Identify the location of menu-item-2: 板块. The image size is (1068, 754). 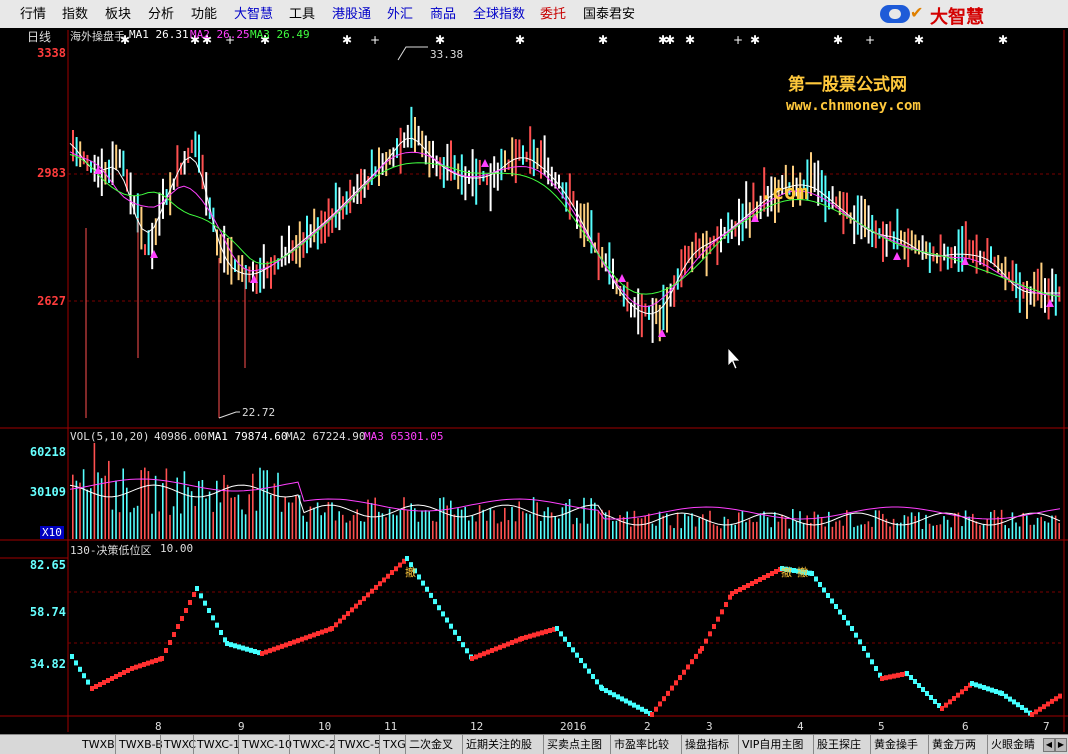
(118, 14).